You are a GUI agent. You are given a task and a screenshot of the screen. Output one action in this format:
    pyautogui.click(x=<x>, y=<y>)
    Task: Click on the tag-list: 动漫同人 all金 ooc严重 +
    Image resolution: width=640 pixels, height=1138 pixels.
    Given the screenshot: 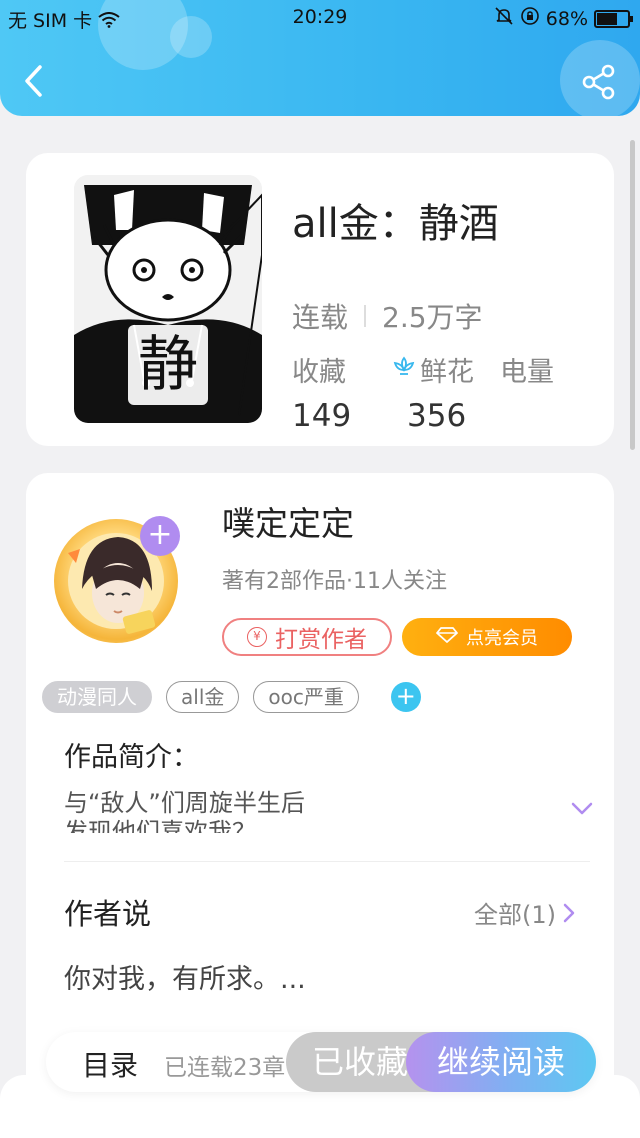 What is the action you would take?
    pyautogui.click(x=231, y=697)
    